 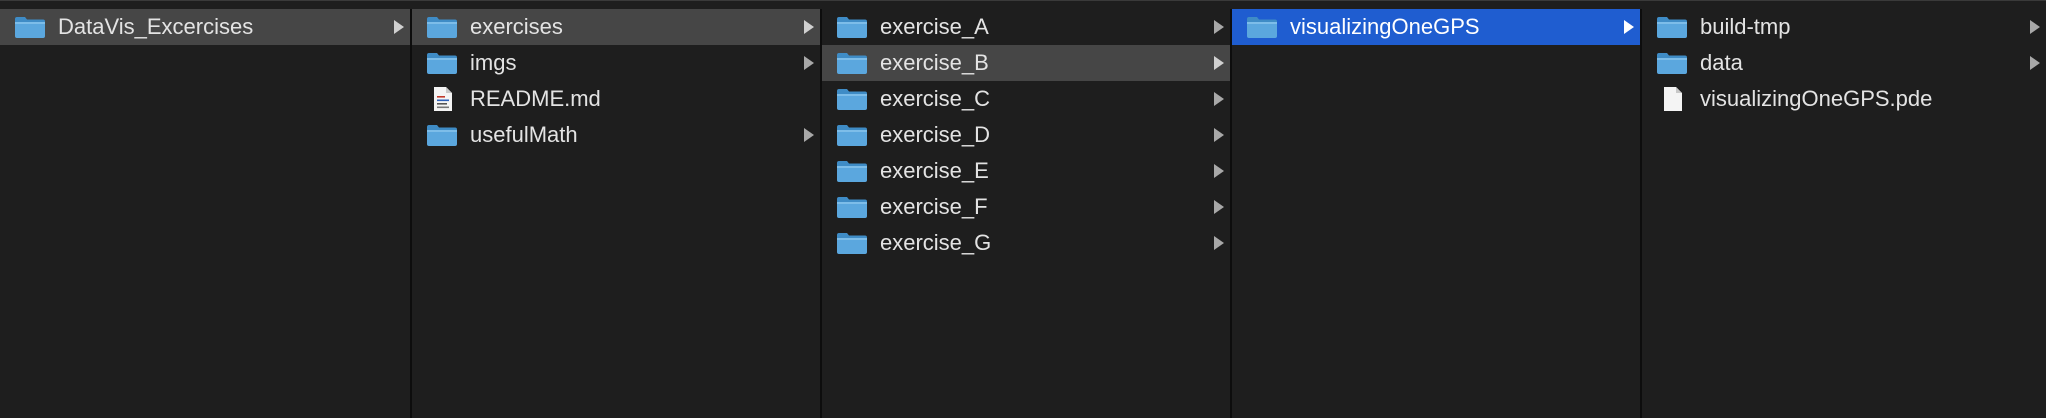 What do you see at coordinates (1721, 62) in the screenshot?
I see `item-label: data` at bounding box center [1721, 62].